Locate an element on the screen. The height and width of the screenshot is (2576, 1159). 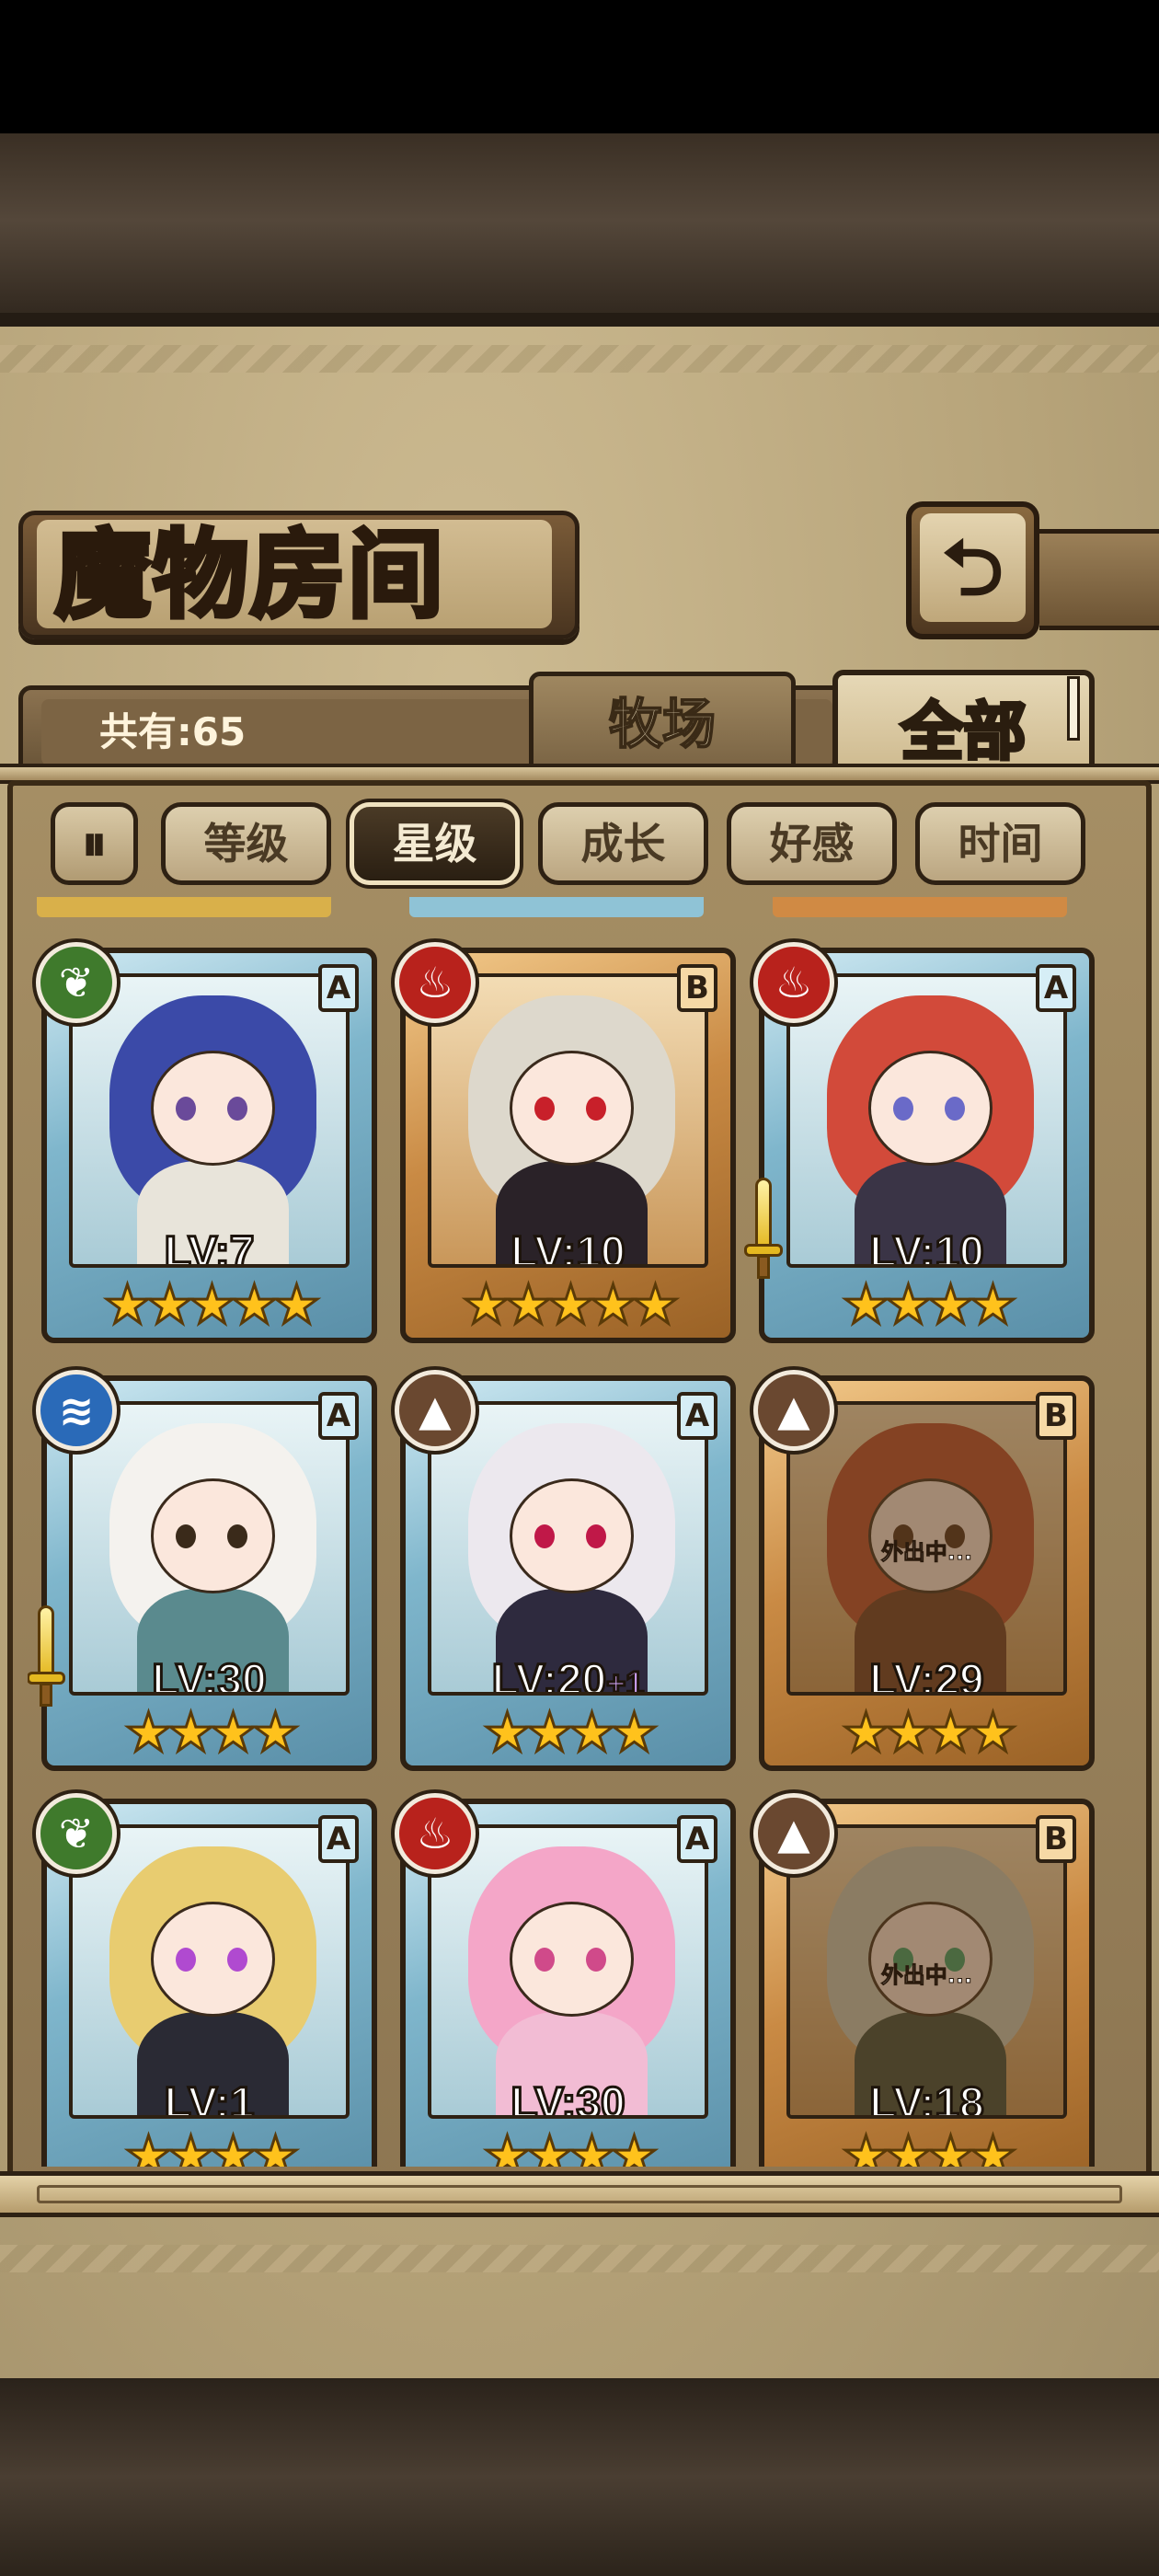
level-value: LV:30 is located at coordinates (209, 1675).